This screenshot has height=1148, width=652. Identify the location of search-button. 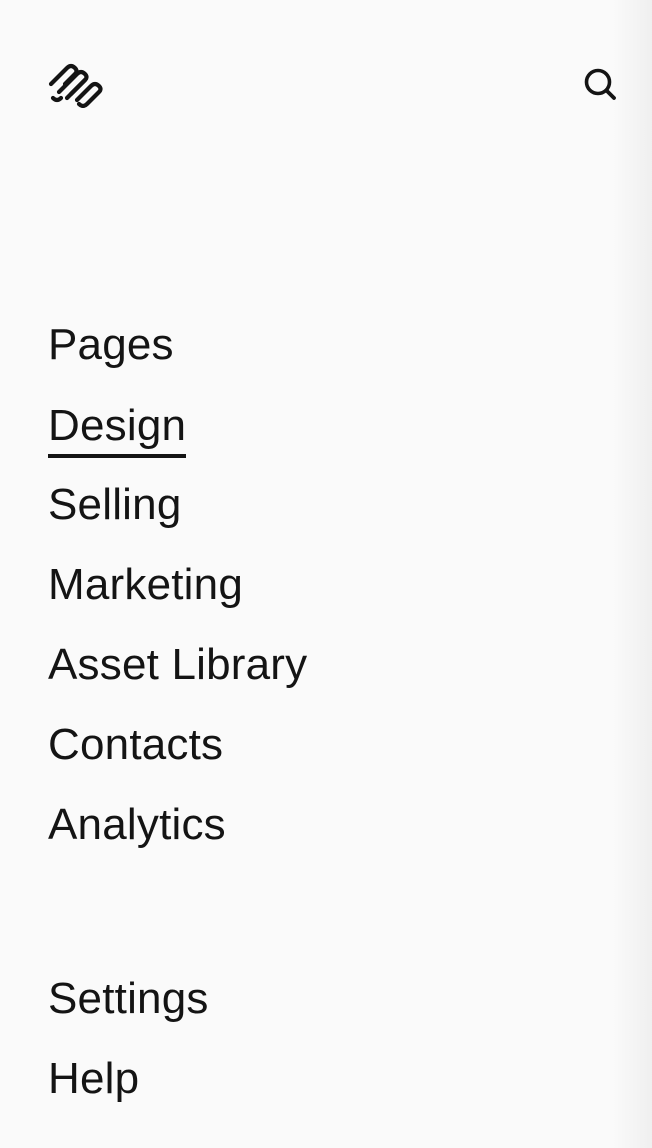
(600, 84).